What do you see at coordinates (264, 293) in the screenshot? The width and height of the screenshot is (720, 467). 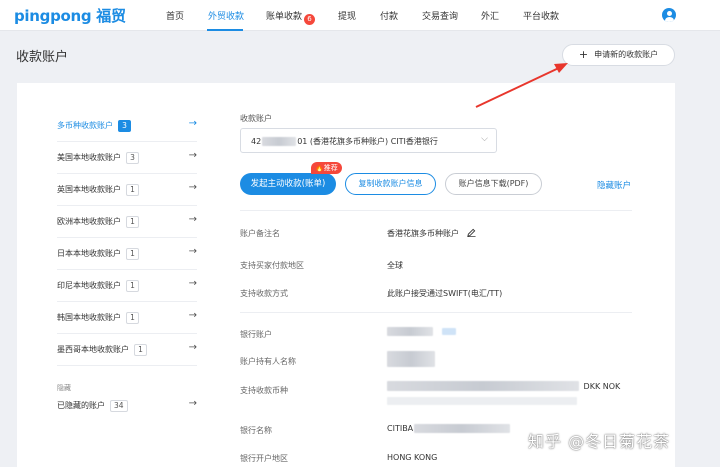 I see `detail-label: 支持收款方式` at bounding box center [264, 293].